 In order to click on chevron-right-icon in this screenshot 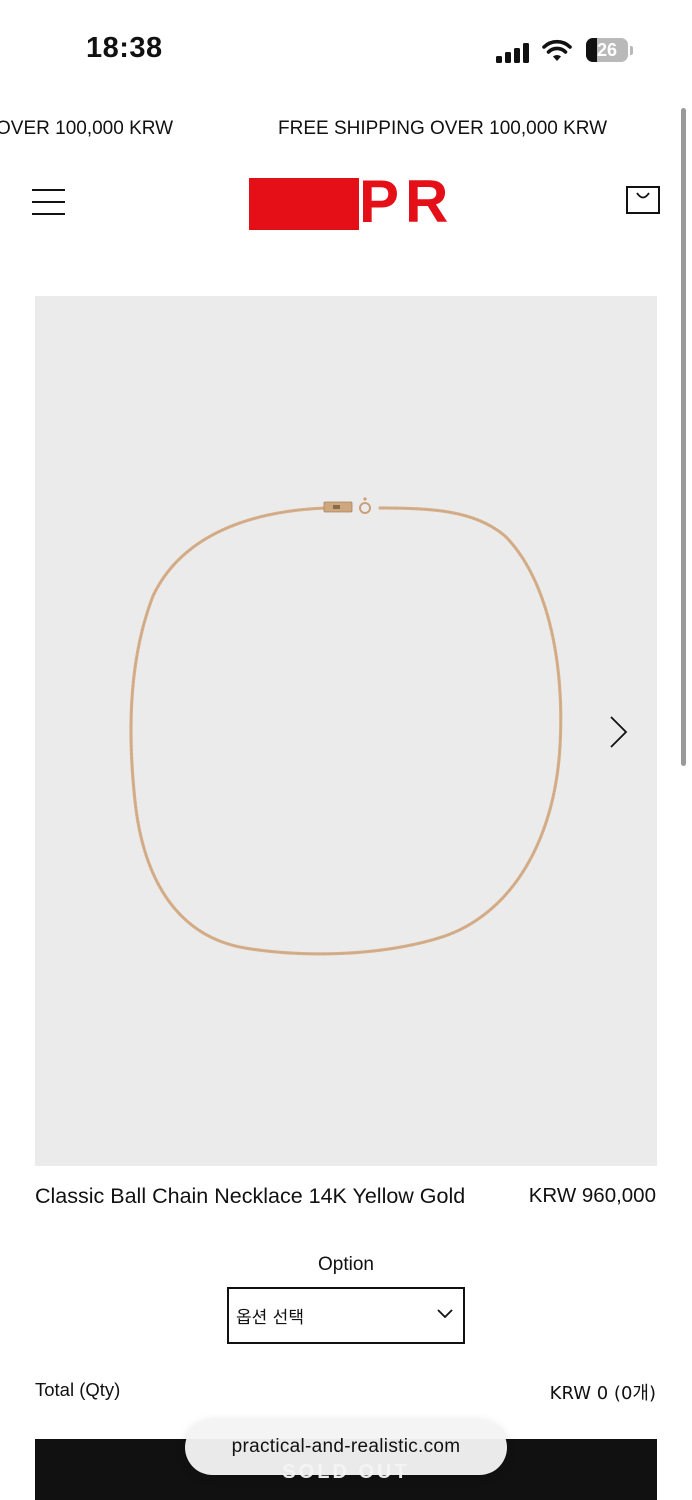, I will do `click(618, 732)`.